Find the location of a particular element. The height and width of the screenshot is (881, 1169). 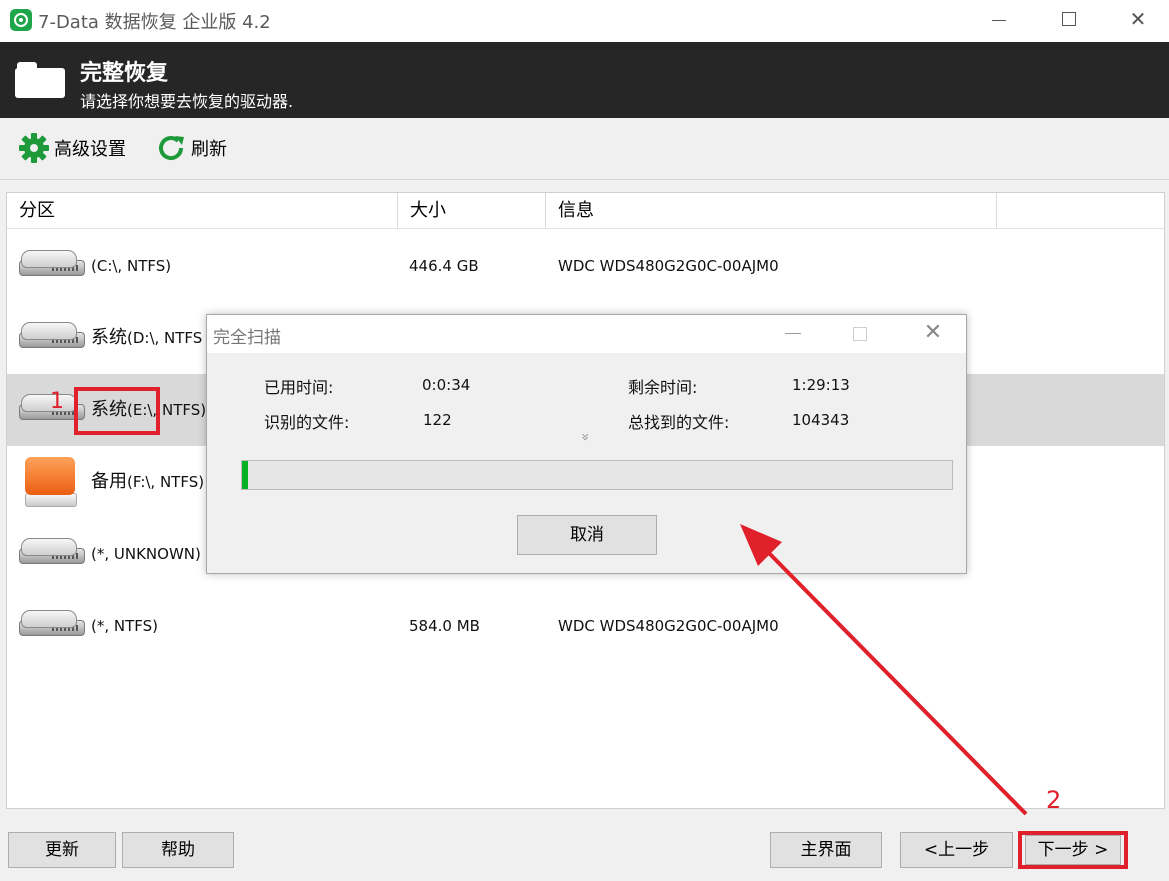

page-subtitle: 请选择你想要去恢复的驱动器. is located at coordinates (187, 101).